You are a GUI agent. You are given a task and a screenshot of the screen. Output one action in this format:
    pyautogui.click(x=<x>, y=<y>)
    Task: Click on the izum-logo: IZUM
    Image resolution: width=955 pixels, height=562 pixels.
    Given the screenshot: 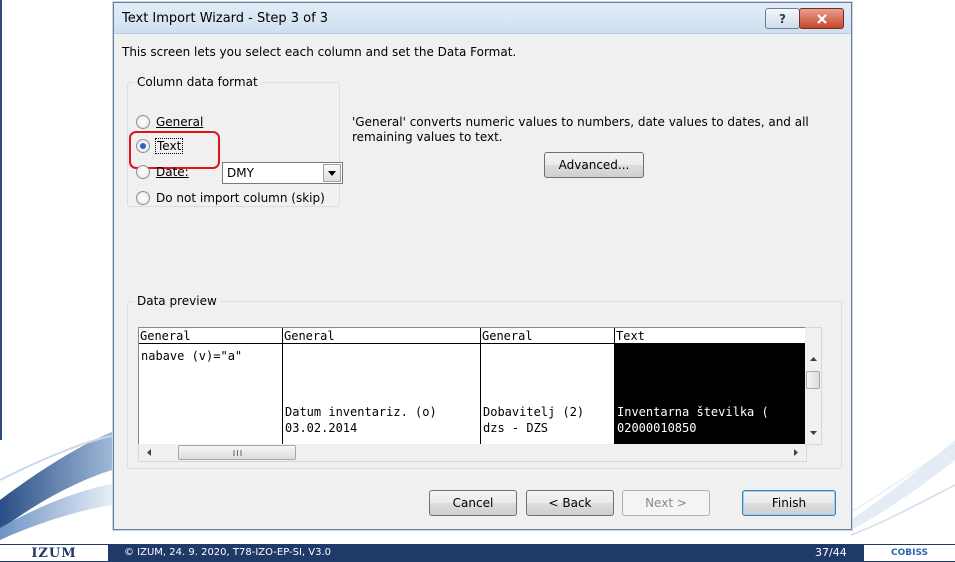 What is the action you would take?
    pyautogui.click(x=54, y=553)
    